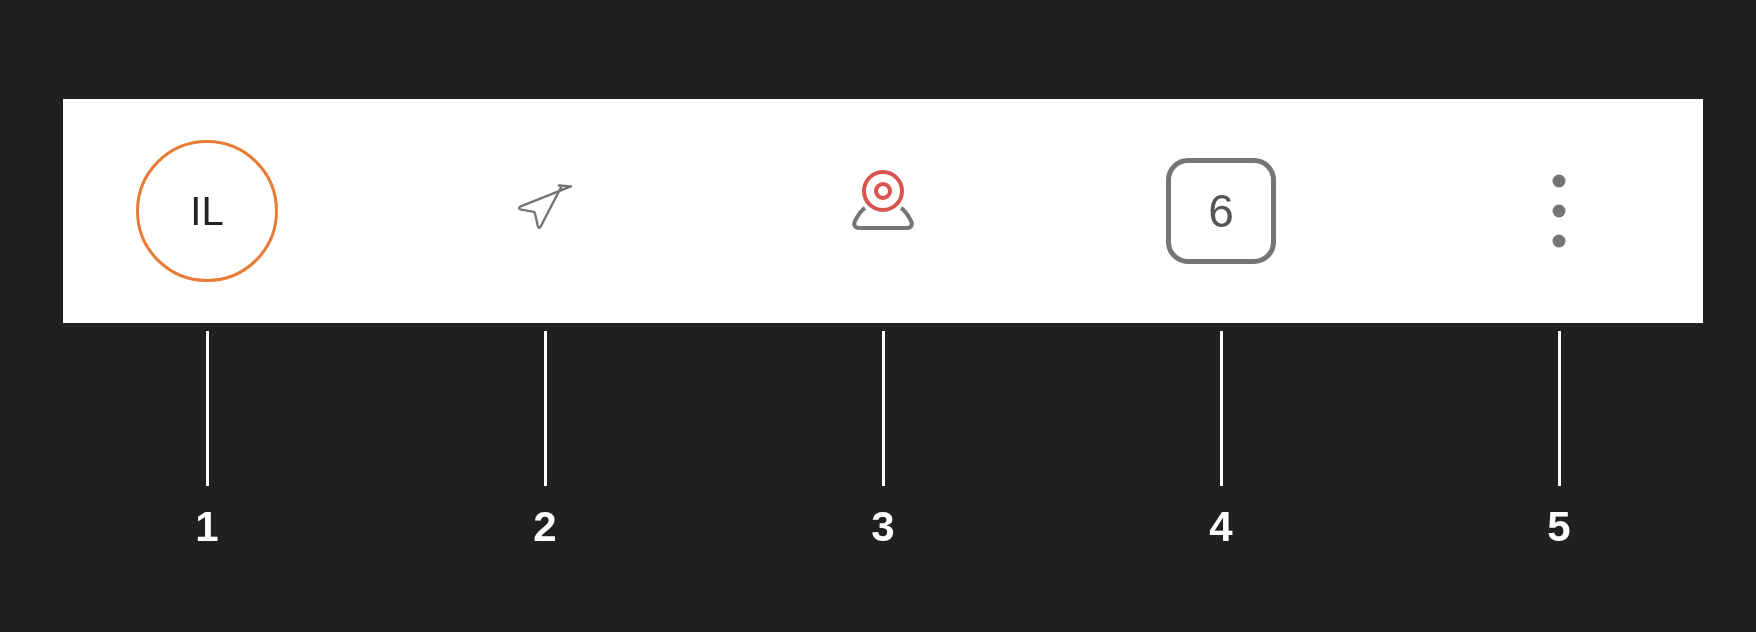  I want to click on count-badge: 6, so click(1221, 211).